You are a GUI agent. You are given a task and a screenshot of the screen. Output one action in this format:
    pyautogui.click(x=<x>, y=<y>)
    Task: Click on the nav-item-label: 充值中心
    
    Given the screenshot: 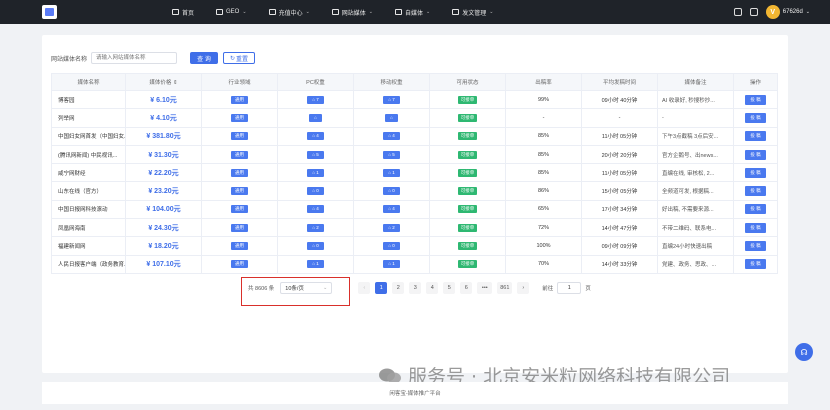 What is the action you would take?
    pyautogui.click(x=290, y=13)
    